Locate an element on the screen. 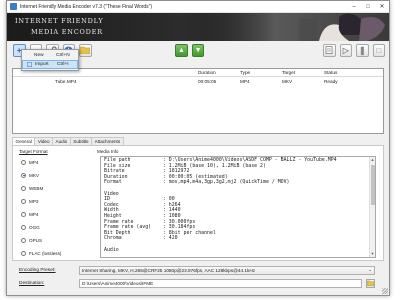 This screenshot has width=400, height=300. app-icon is located at coordinates (13, 6).